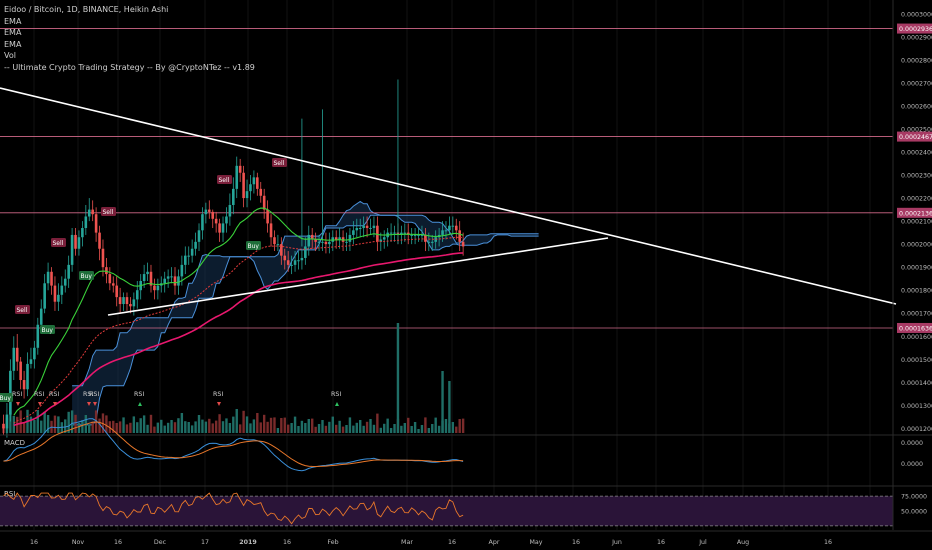  What do you see at coordinates (160, 542) in the screenshot?
I see `time-tick-label: Dec` at bounding box center [160, 542].